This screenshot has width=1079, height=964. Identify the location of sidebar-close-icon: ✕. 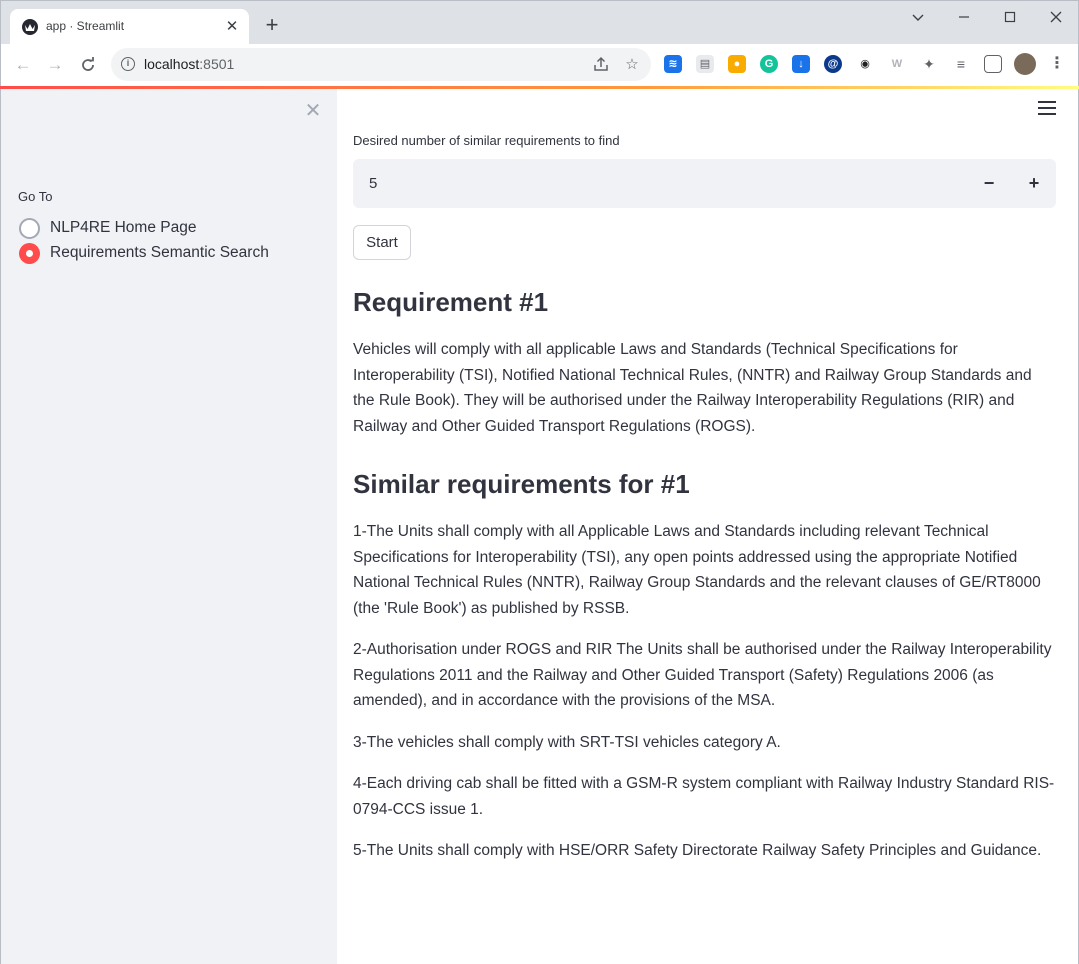
(313, 111).